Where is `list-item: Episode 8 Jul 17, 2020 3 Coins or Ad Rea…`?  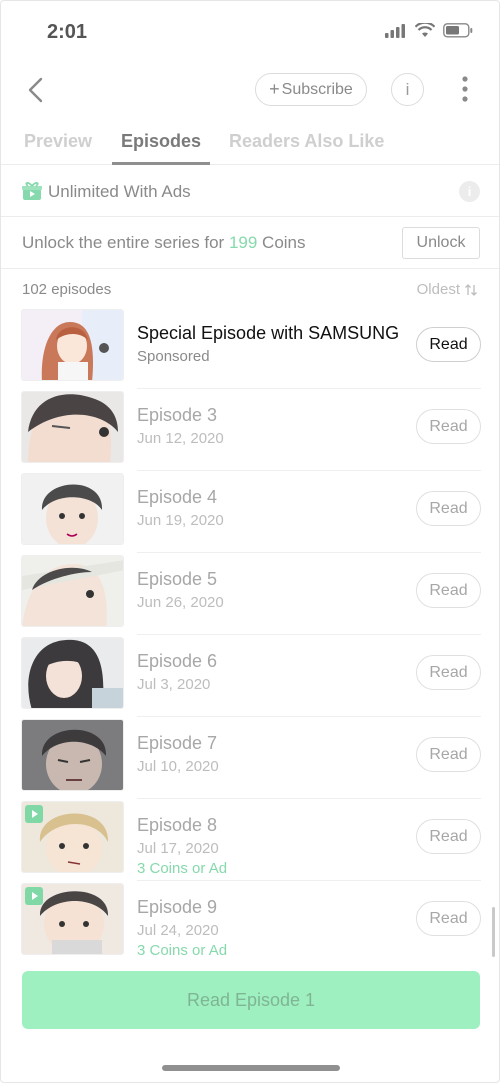 list-item: Episode 8 Jul 17, 2020 3 Coins or Ad Rea… is located at coordinates (251, 840).